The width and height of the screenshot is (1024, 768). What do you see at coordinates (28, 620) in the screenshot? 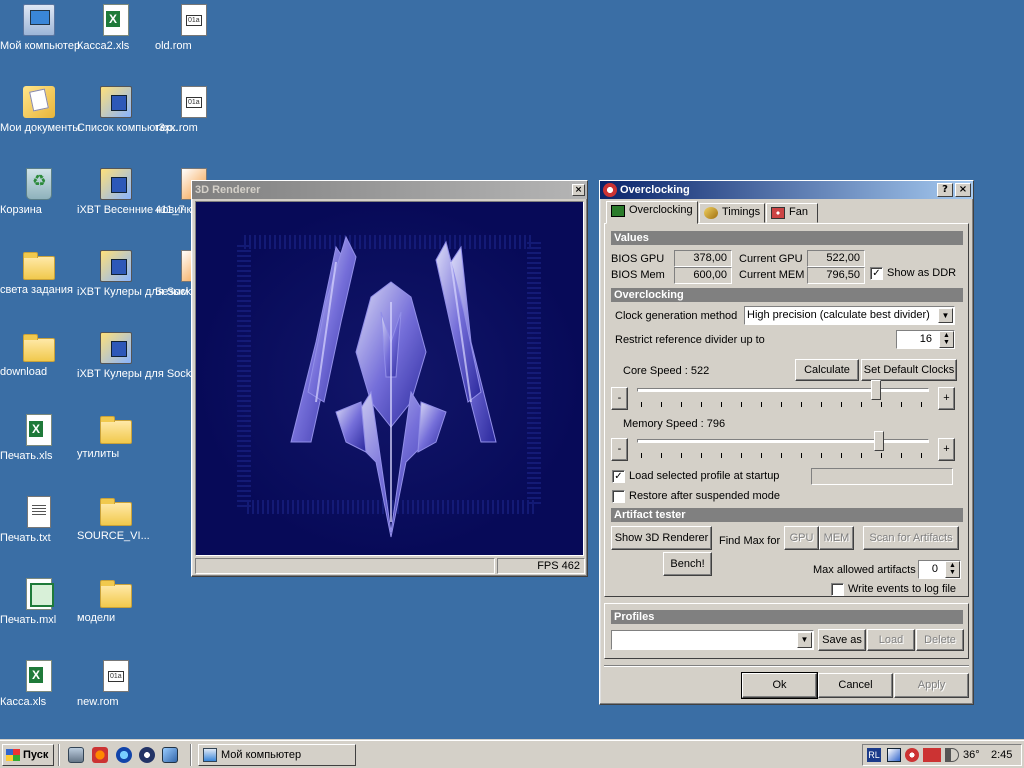
I see `desktop-icon-label: Печать.mxl` at bounding box center [28, 620].